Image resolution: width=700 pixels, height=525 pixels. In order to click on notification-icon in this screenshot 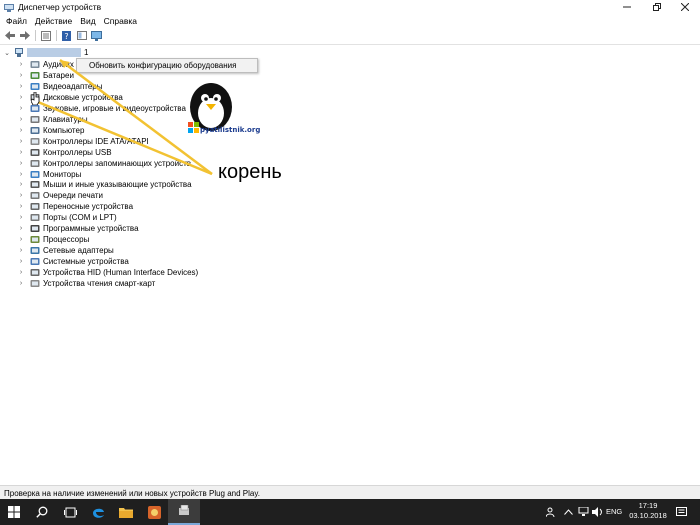, I will do `click(681, 511)`.